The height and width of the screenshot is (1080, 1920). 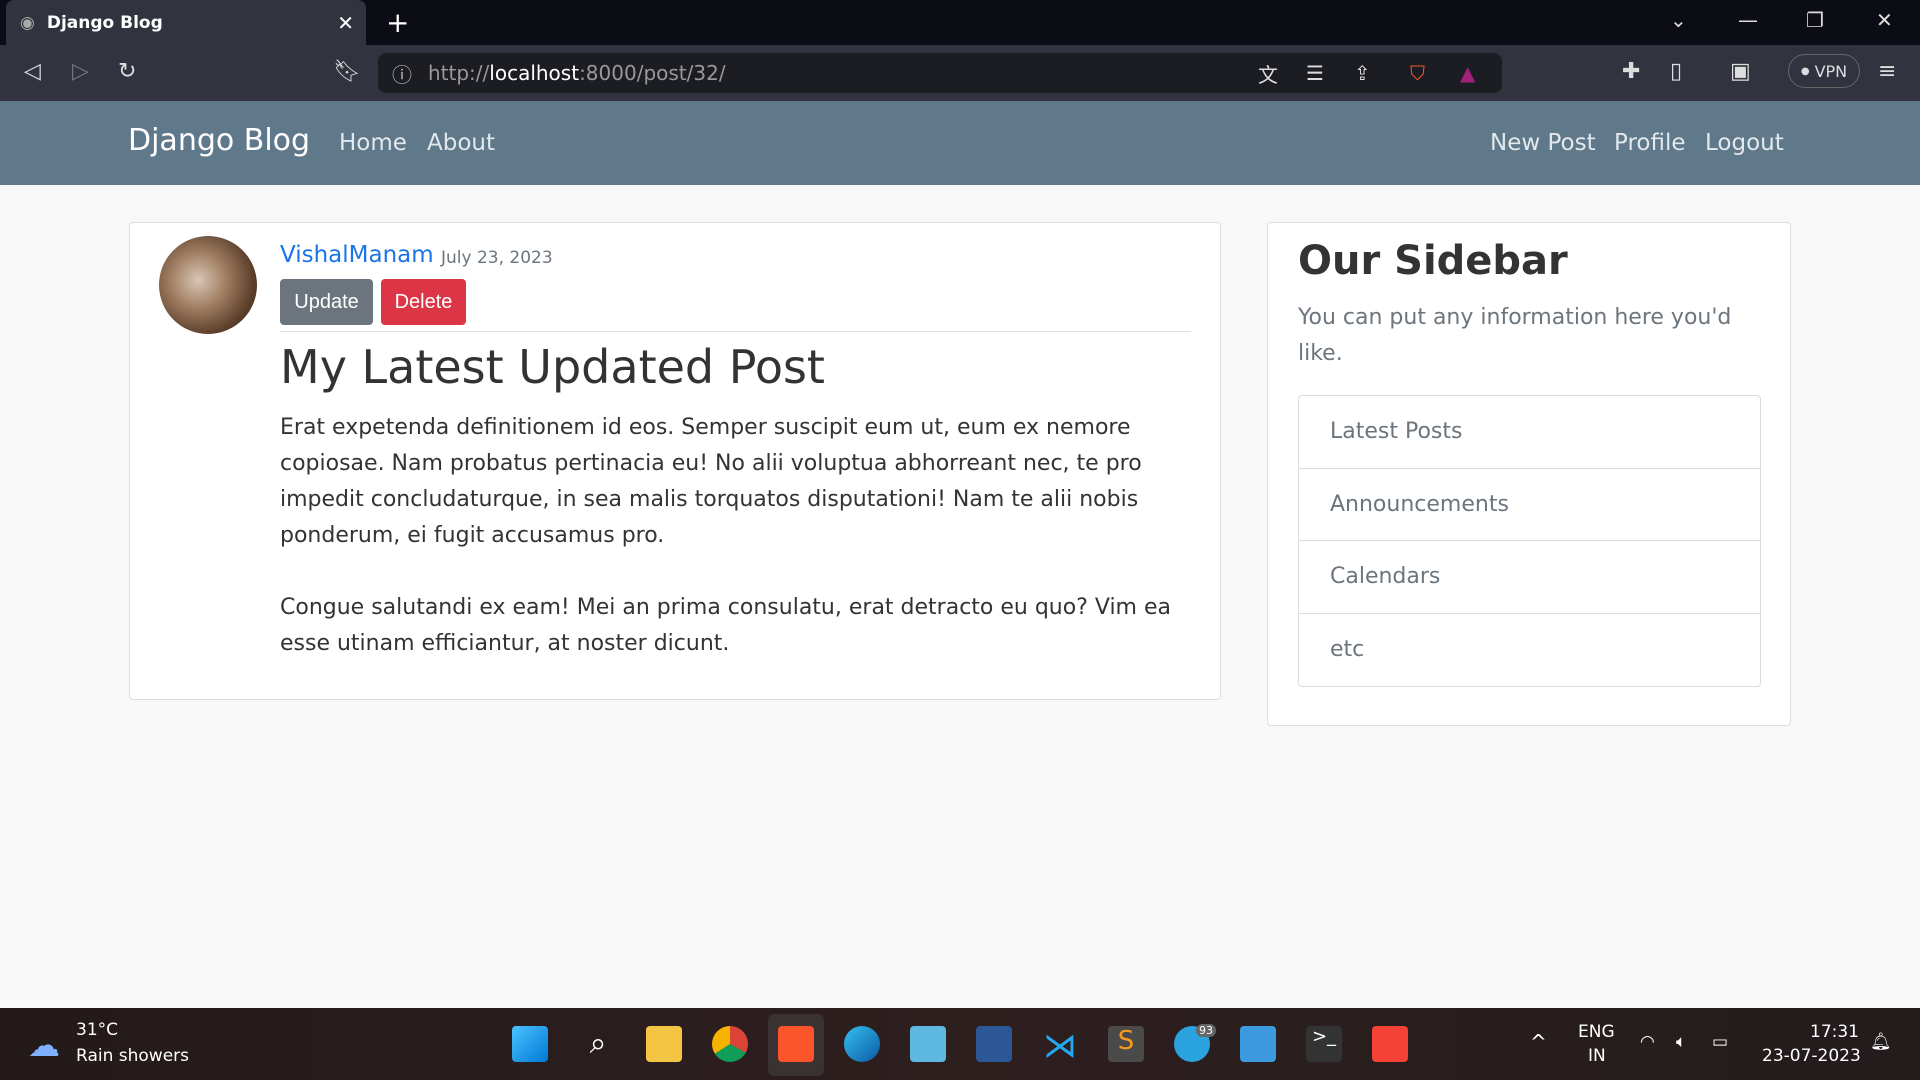 What do you see at coordinates (1417, 73) in the screenshot?
I see `brave-shields-icon: ⛉` at bounding box center [1417, 73].